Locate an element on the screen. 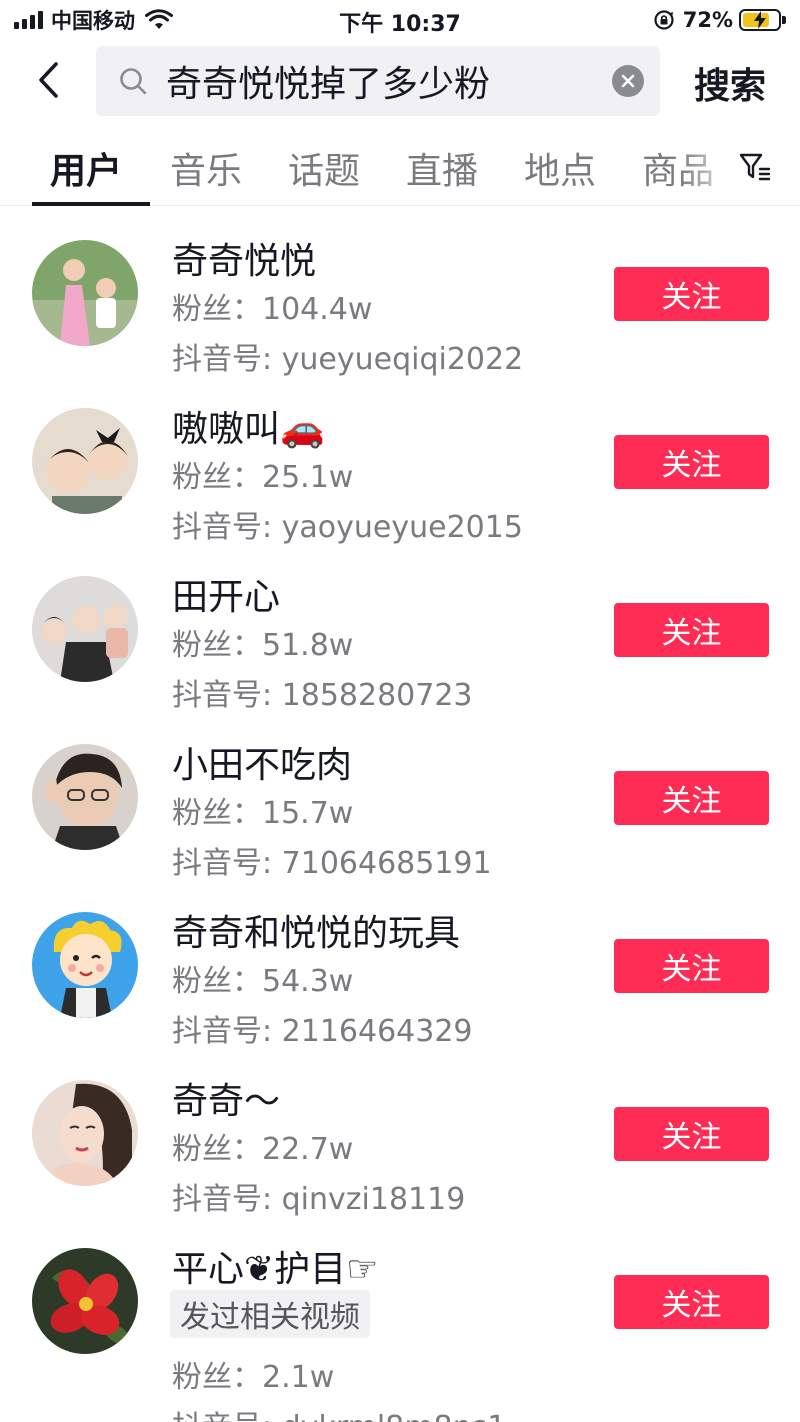 Image resolution: width=800 pixels, height=1422 pixels. user-fans-count: 粉丝：15.7w is located at coordinates (263, 813).